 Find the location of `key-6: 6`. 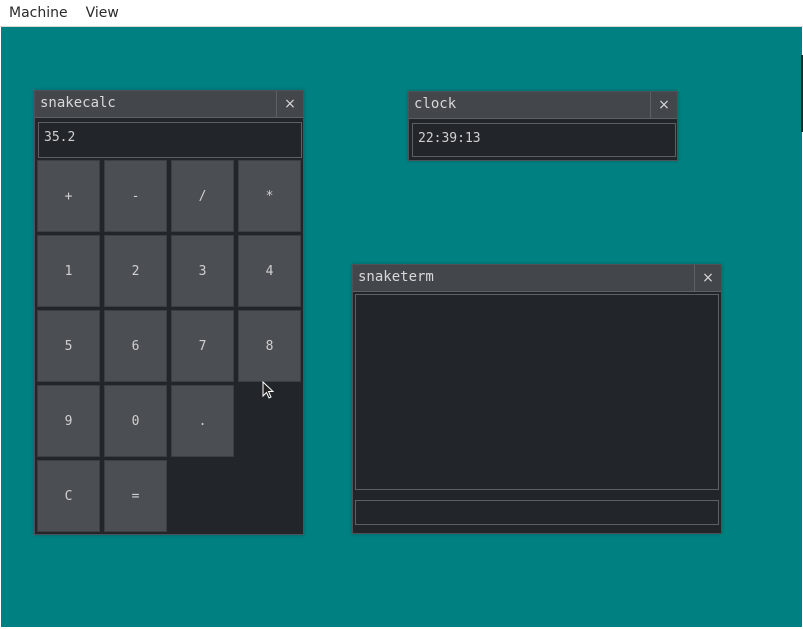

key-6: 6 is located at coordinates (135, 346).